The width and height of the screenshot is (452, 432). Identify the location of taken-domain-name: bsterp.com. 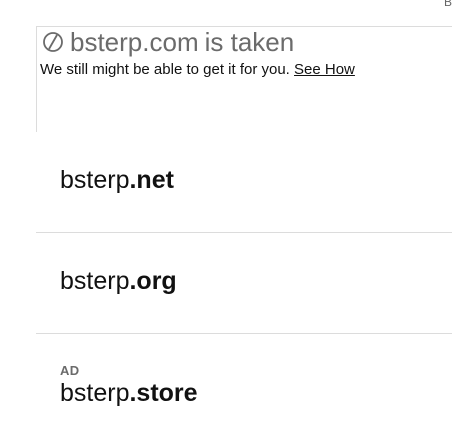
(134, 42).